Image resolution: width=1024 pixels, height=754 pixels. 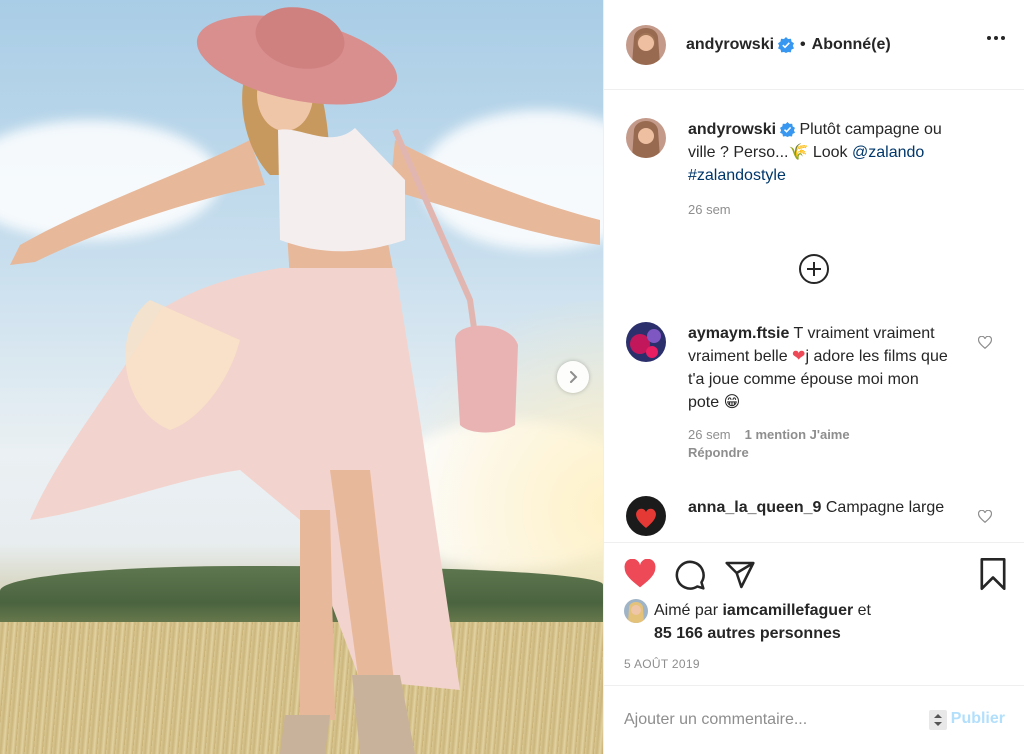 I want to click on comment-body: anna_la_queen_9 Campagne large, so click(x=820, y=516).